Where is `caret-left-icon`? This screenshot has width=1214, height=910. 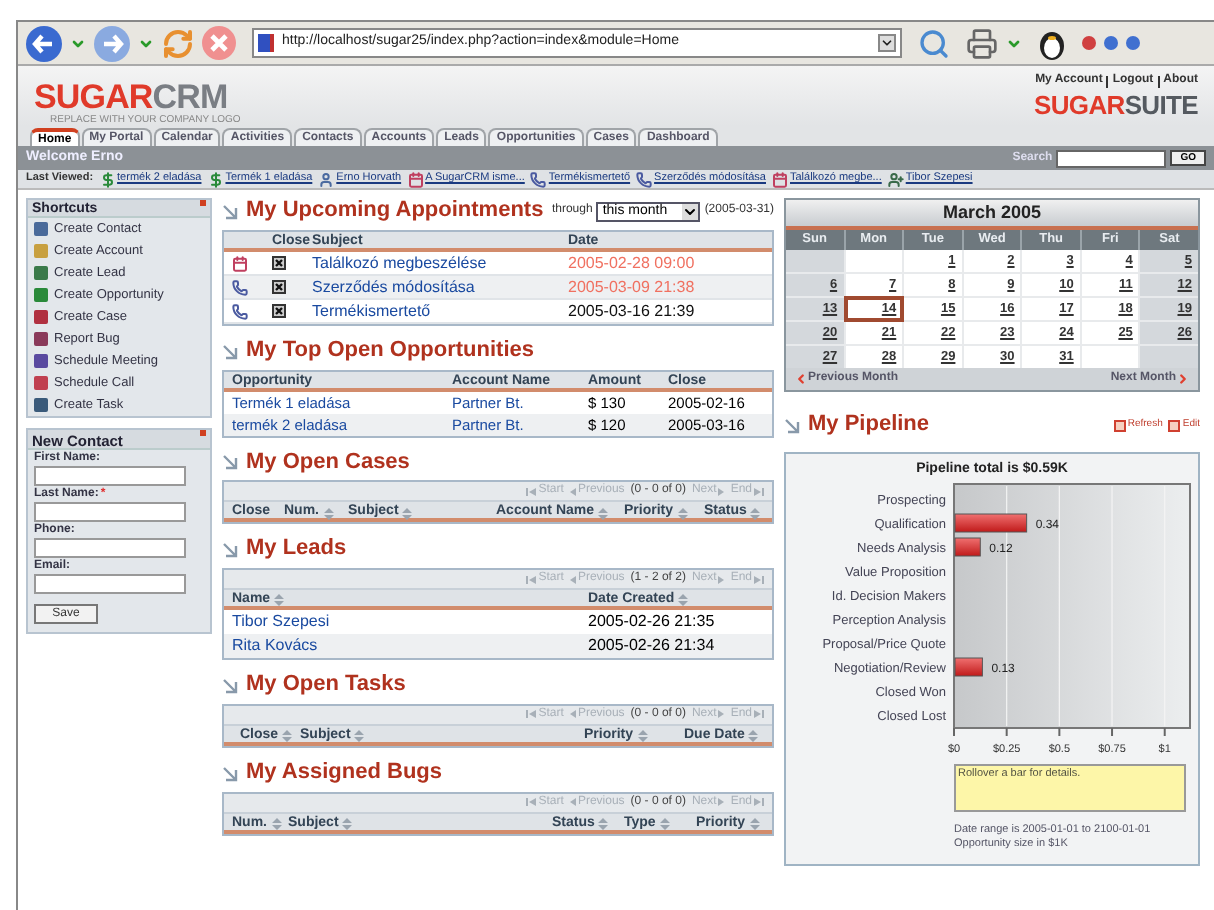 caret-left-icon is located at coordinates (801, 379).